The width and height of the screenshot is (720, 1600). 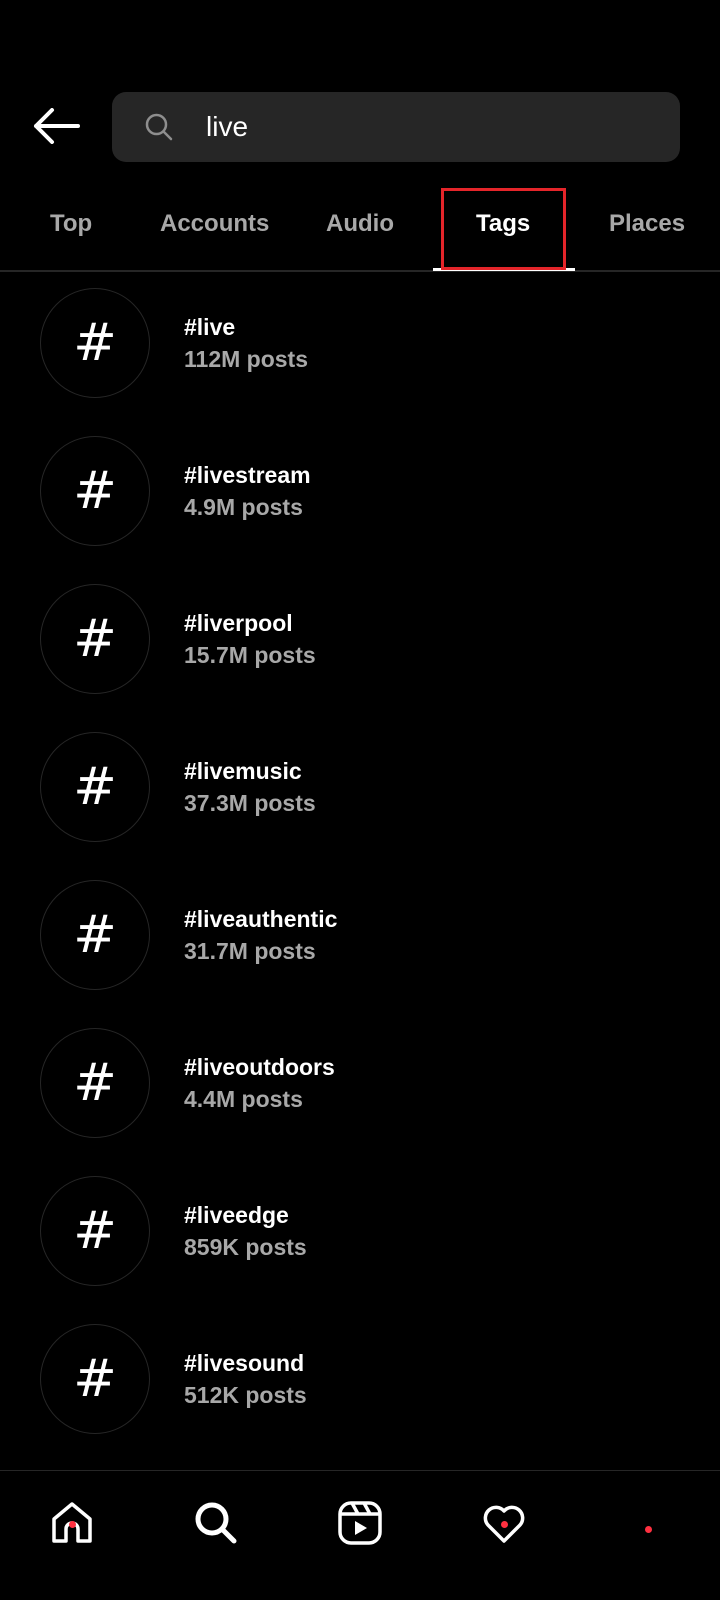 What do you see at coordinates (648, 1529) in the screenshot?
I see `profile-notification-dot` at bounding box center [648, 1529].